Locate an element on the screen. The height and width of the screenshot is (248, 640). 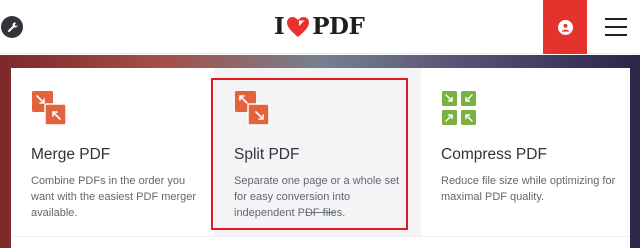
heart-icon is located at coordinates (298, 27).